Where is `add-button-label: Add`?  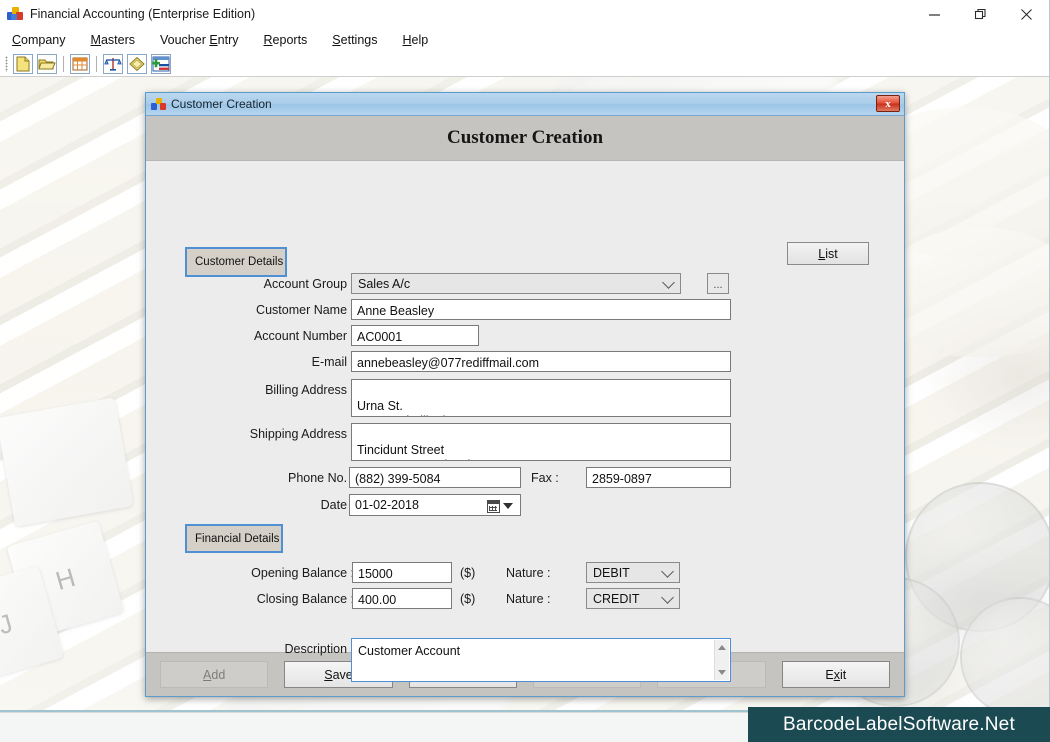 add-button-label: Add is located at coordinates (214, 674).